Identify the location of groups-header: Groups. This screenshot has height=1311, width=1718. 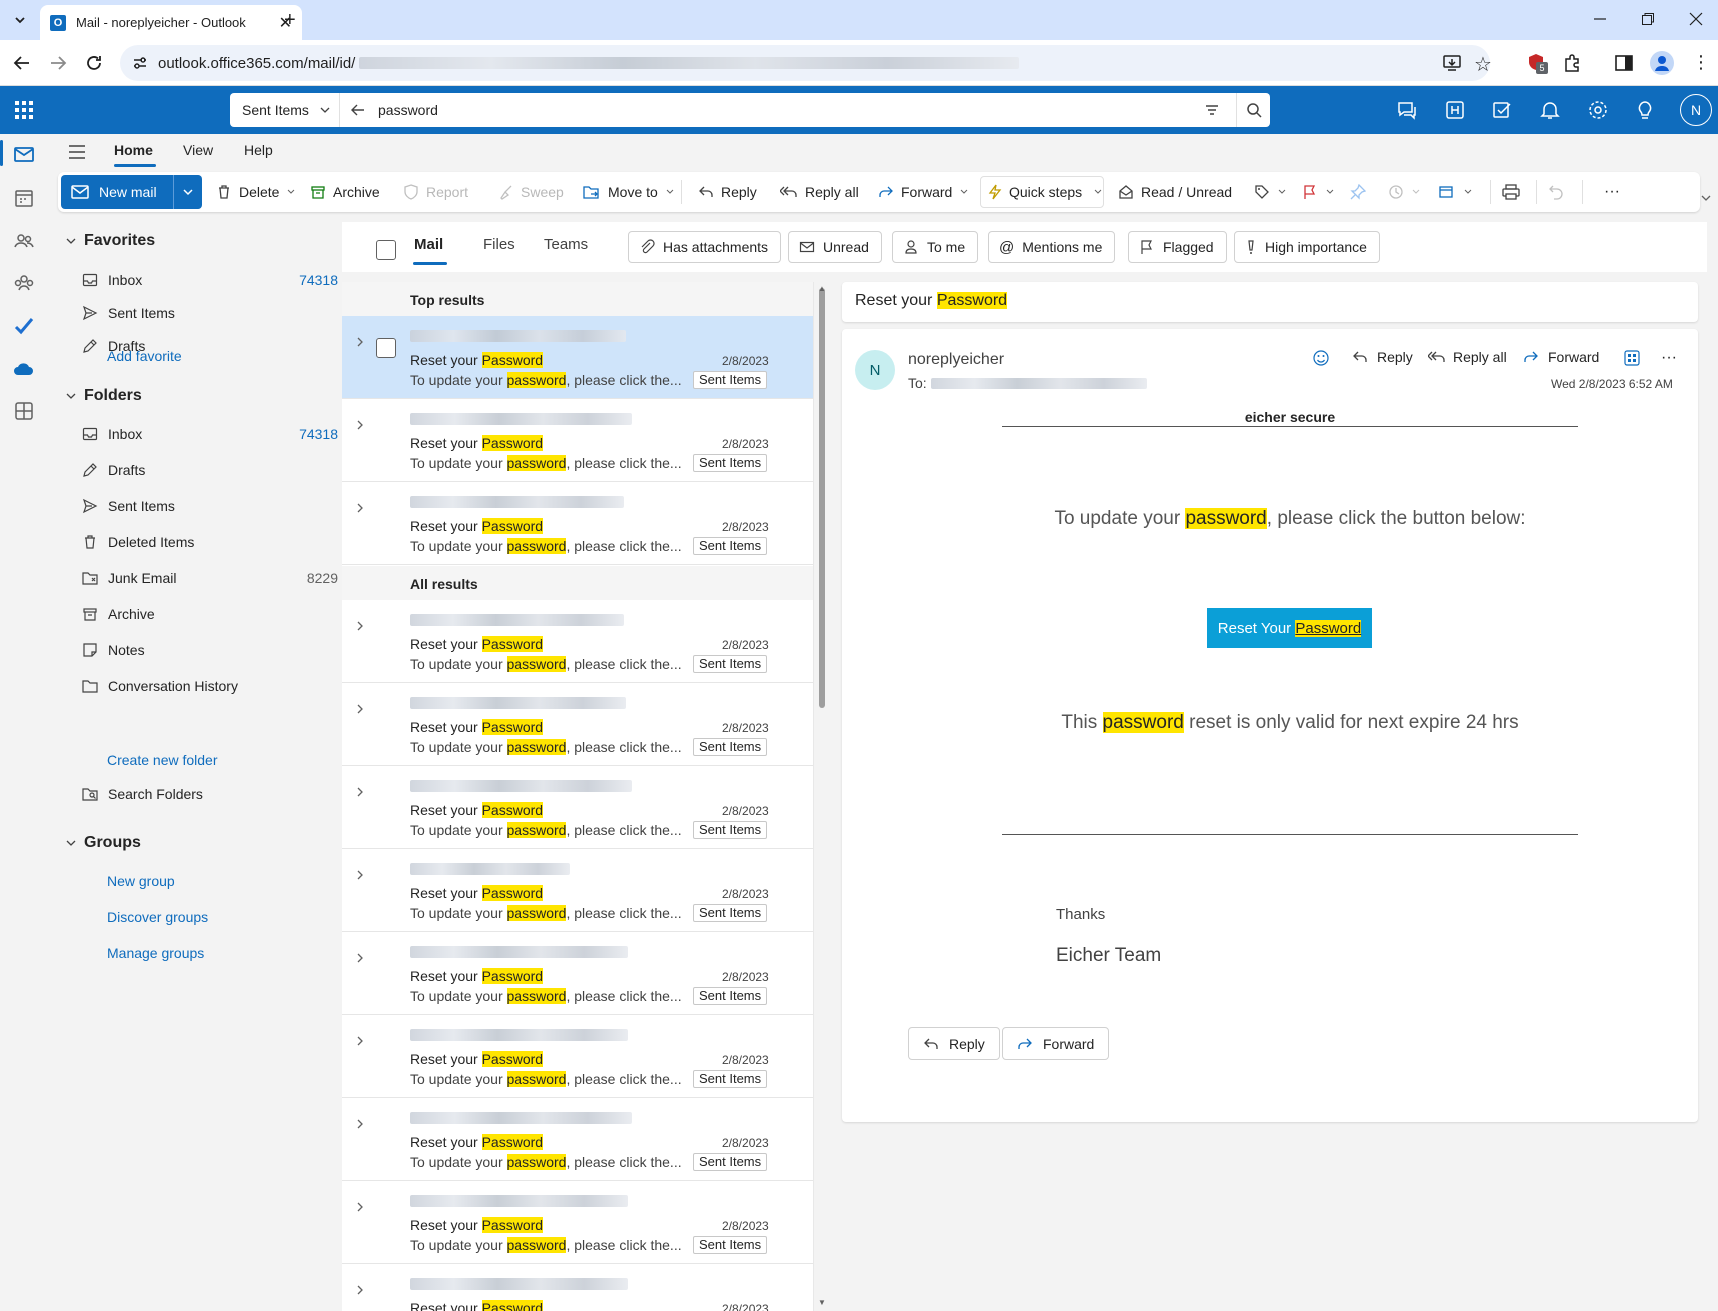
(103, 843).